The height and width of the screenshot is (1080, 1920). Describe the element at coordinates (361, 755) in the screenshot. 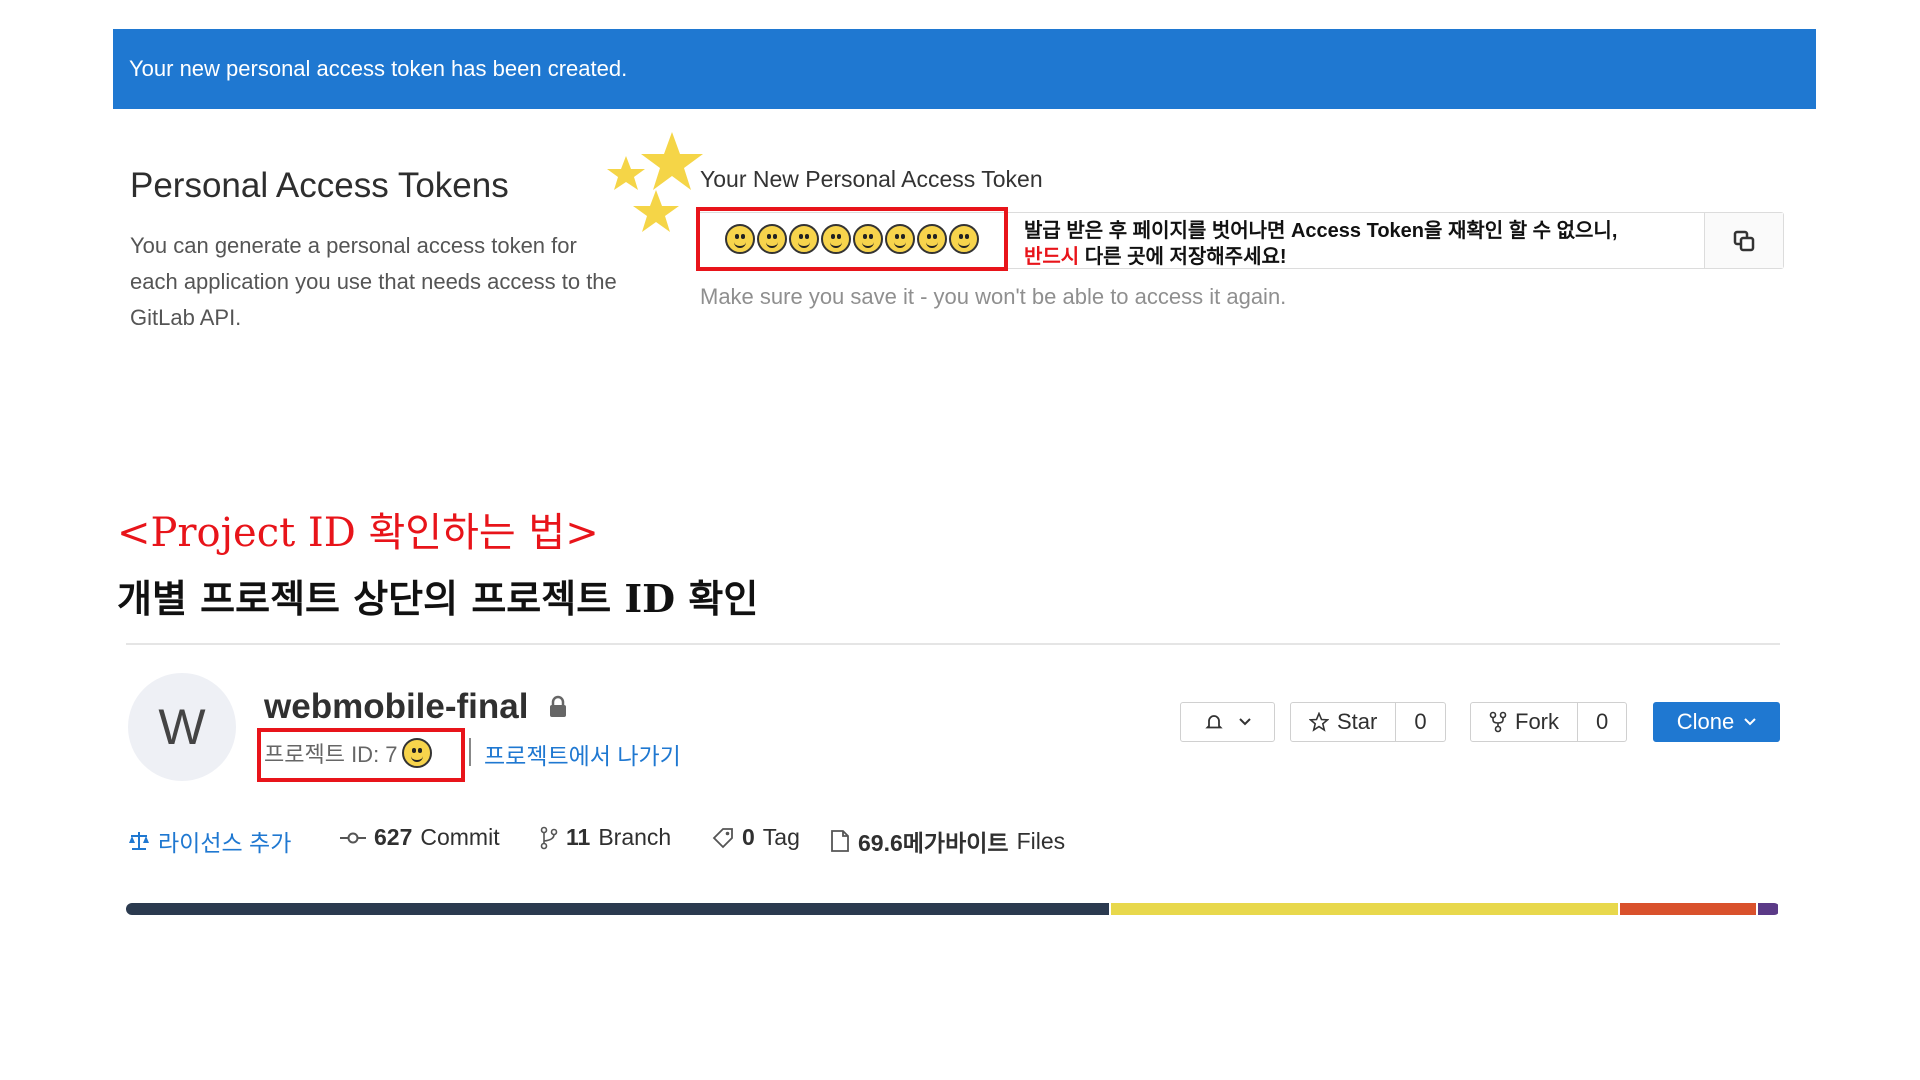

I see `project-id-highlight` at that location.